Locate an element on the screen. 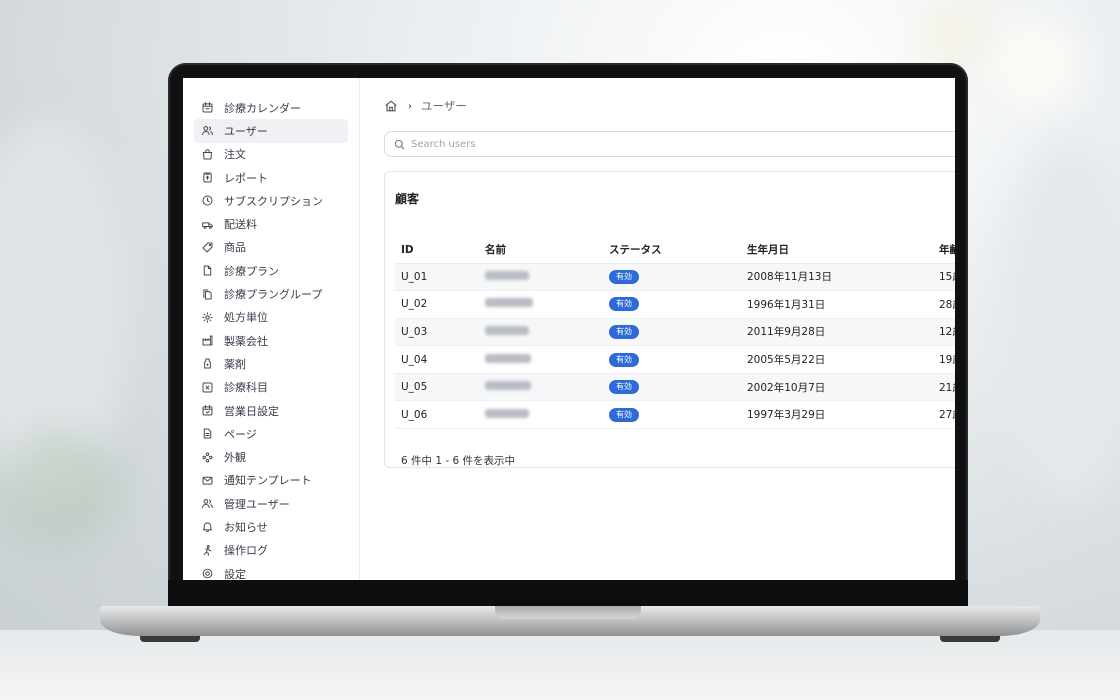 The image size is (1120, 700). truck-icon is located at coordinates (207, 224).